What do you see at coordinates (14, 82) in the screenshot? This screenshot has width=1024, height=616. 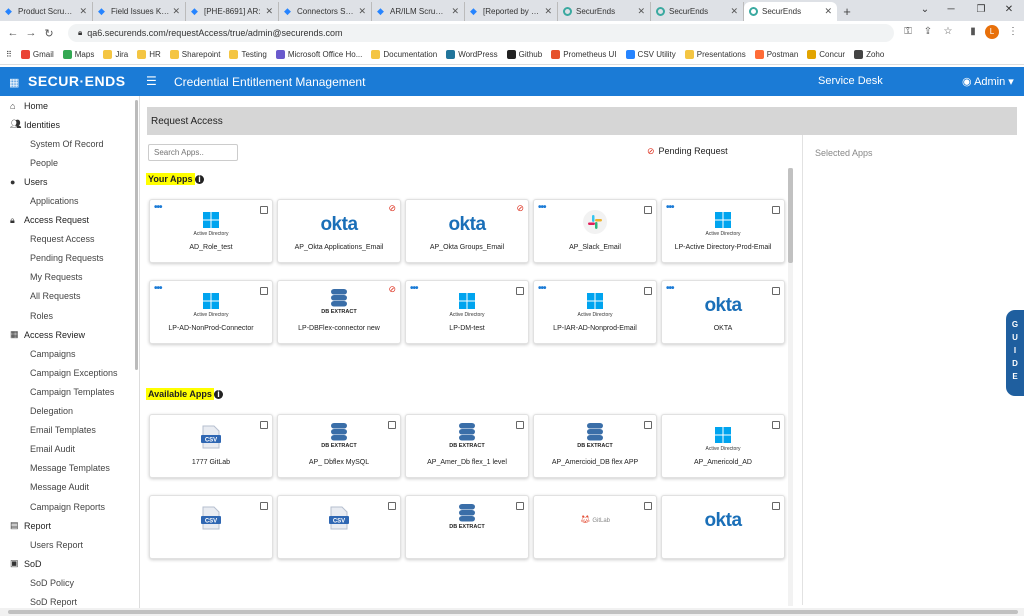 I see `apps-grid-icon: ▦` at bounding box center [14, 82].